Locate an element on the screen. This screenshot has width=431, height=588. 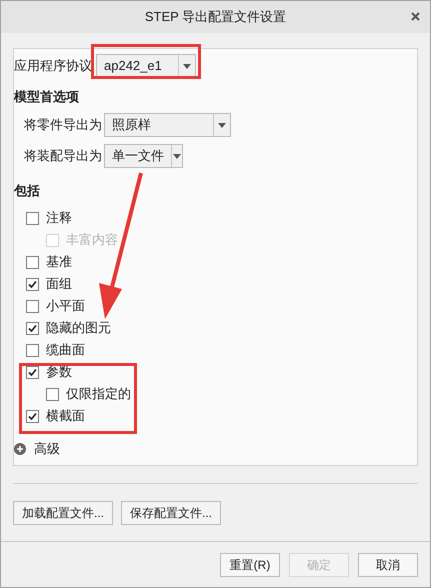
checkbox-label: 基准 is located at coordinates (59, 262).